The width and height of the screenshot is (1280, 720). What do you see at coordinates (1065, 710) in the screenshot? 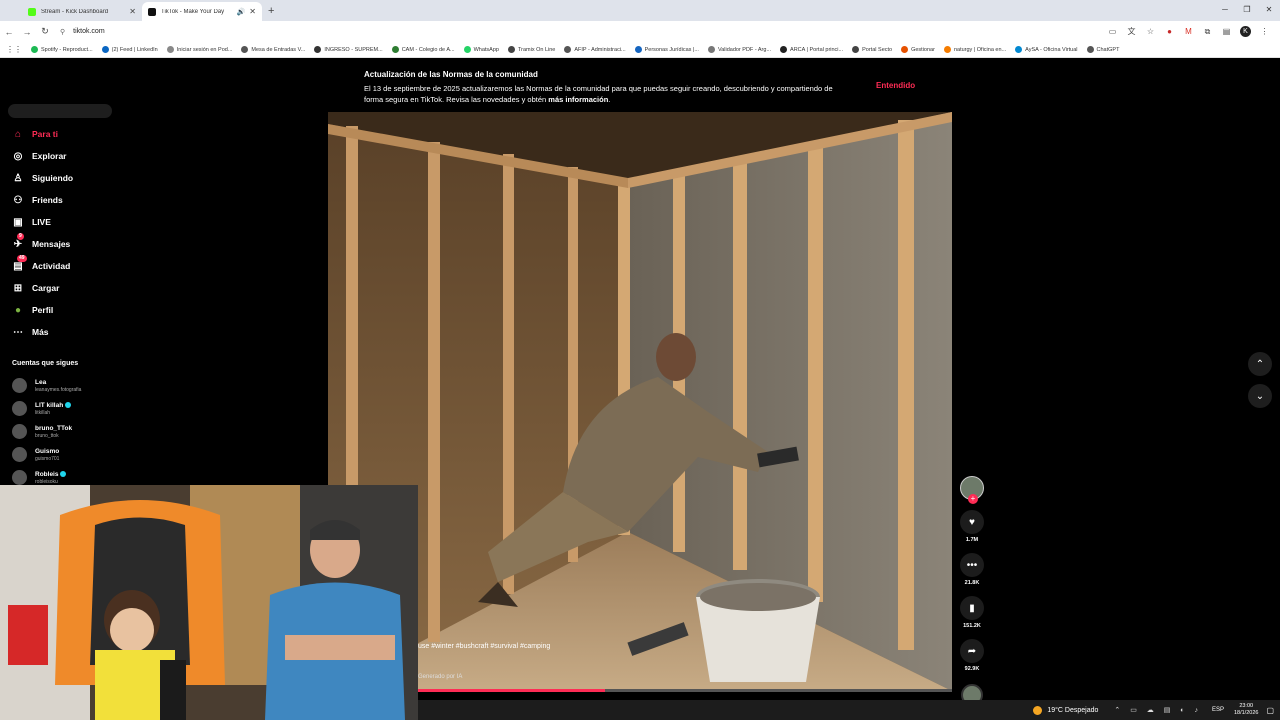
I see `weather-widget: 19°C Despejado` at bounding box center [1065, 710].